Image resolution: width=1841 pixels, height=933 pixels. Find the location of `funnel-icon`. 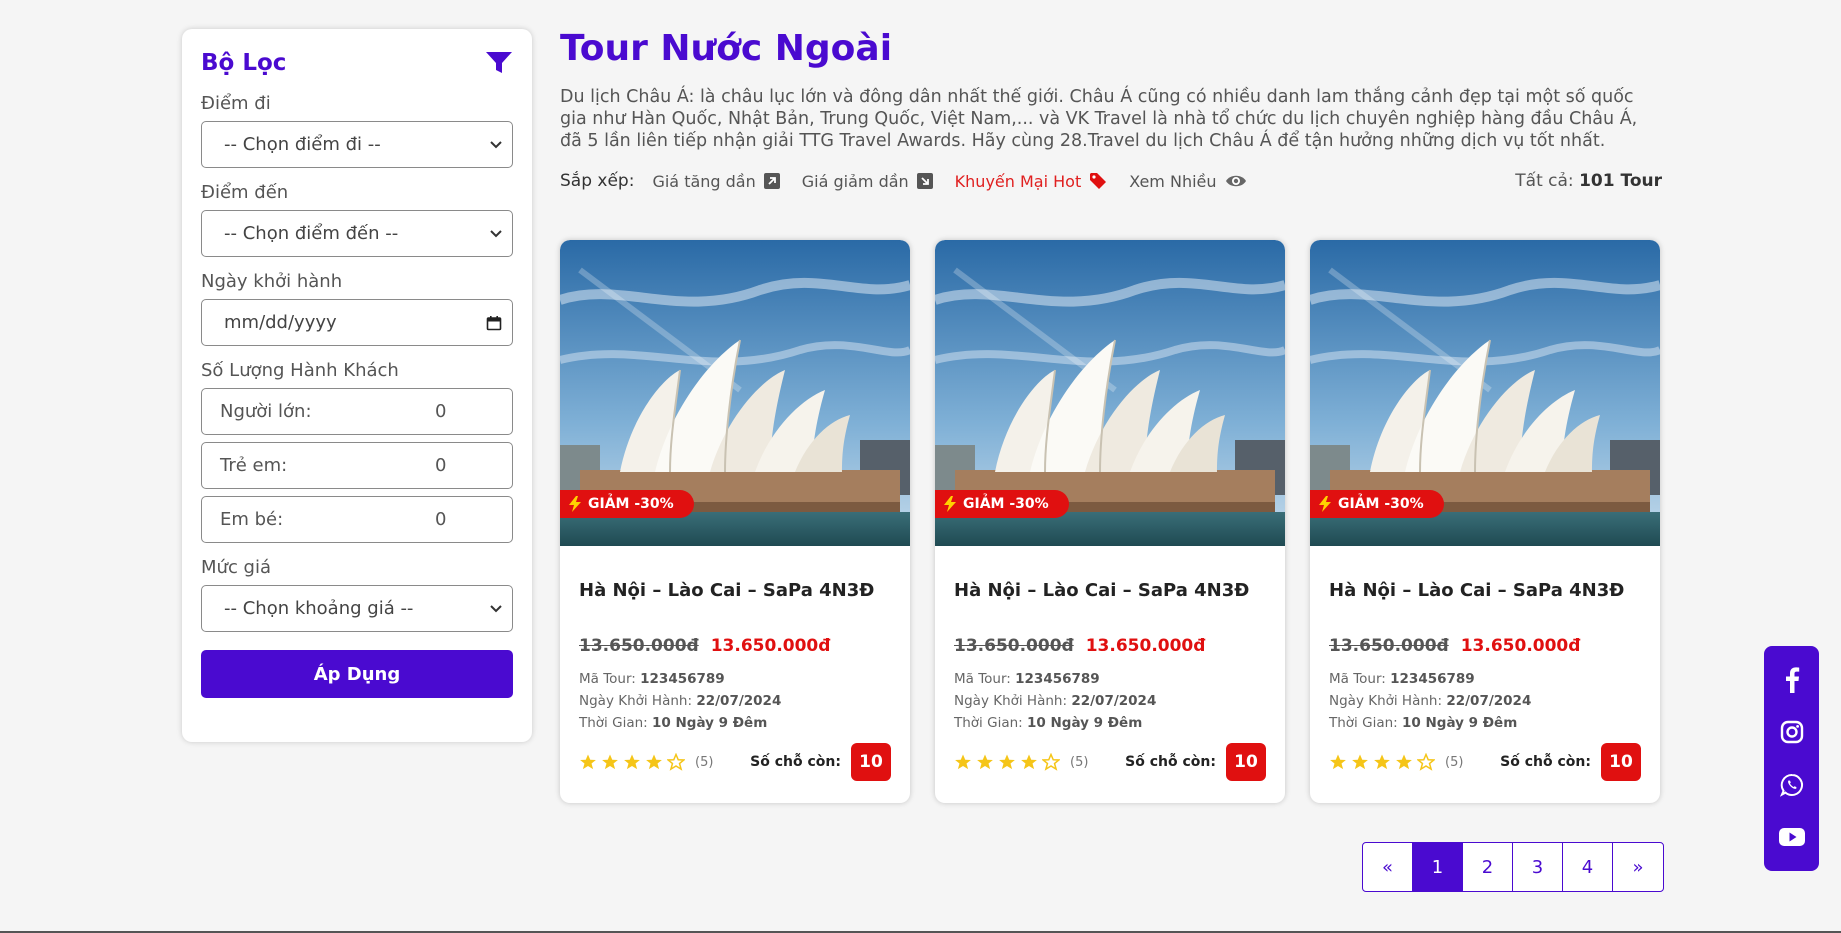

funnel-icon is located at coordinates (499, 63).